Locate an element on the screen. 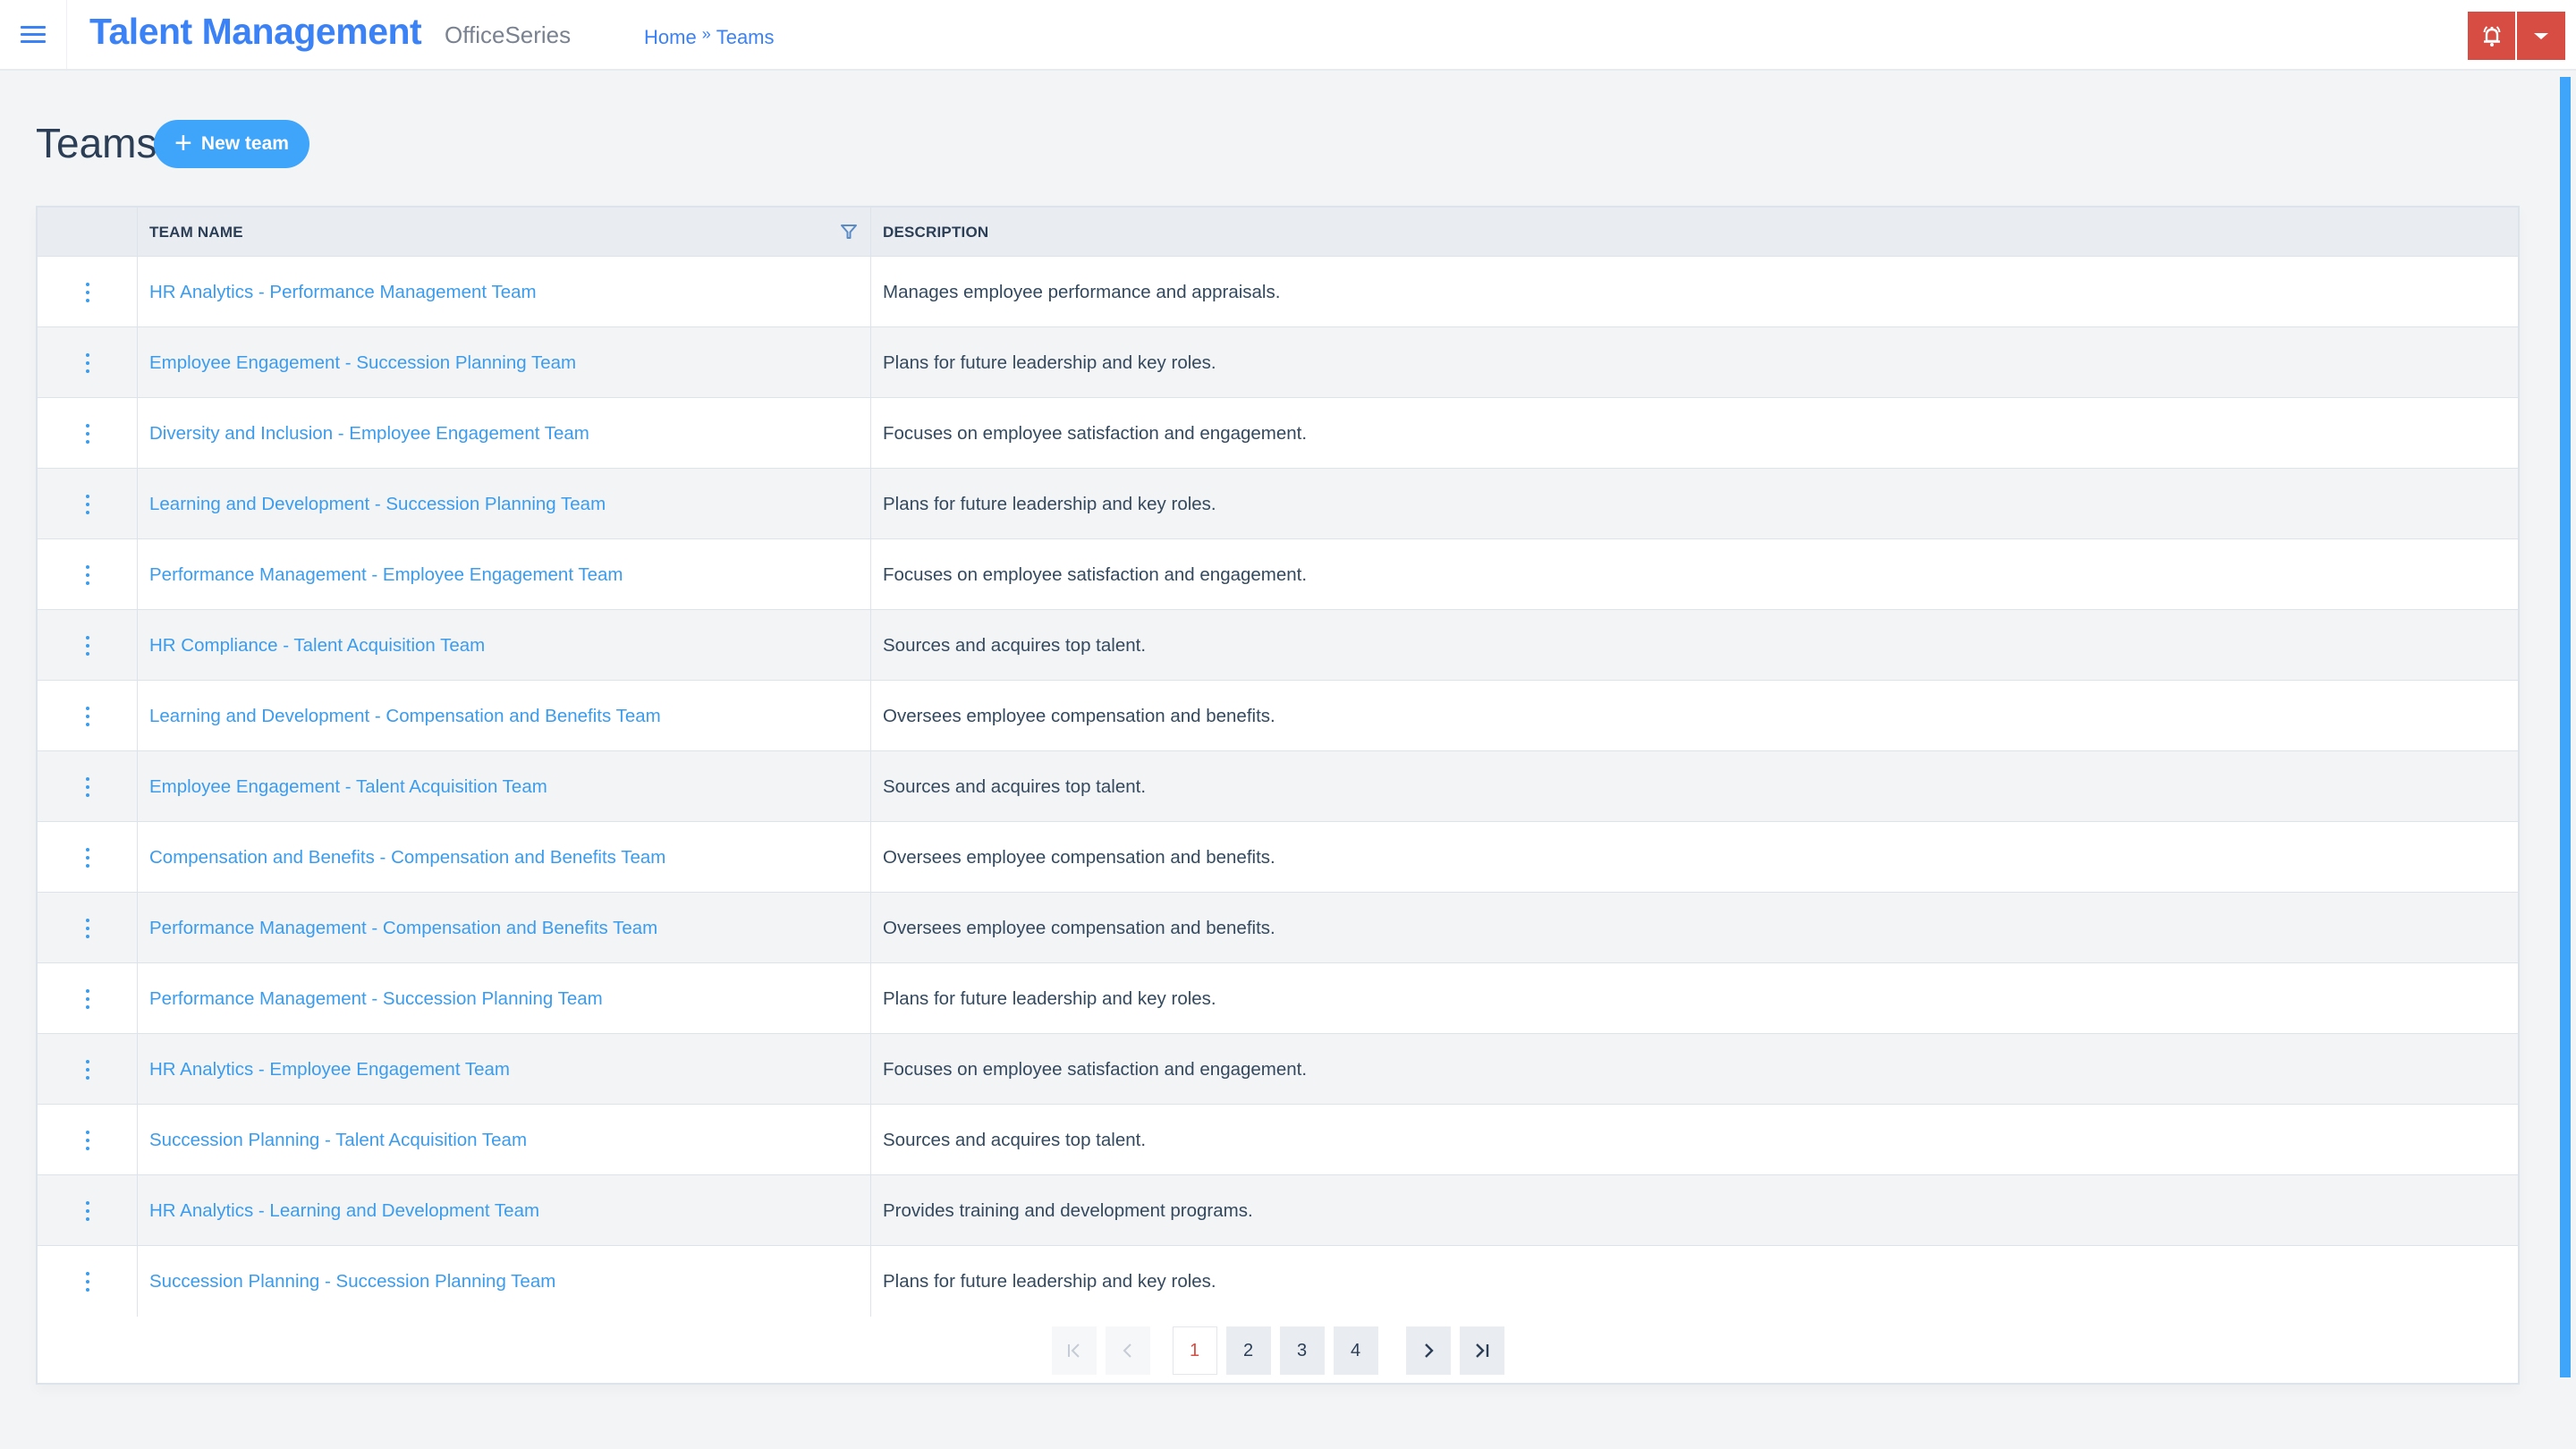 The height and width of the screenshot is (1449, 2576). app-title: Talent Management is located at coordinates (255, 32).